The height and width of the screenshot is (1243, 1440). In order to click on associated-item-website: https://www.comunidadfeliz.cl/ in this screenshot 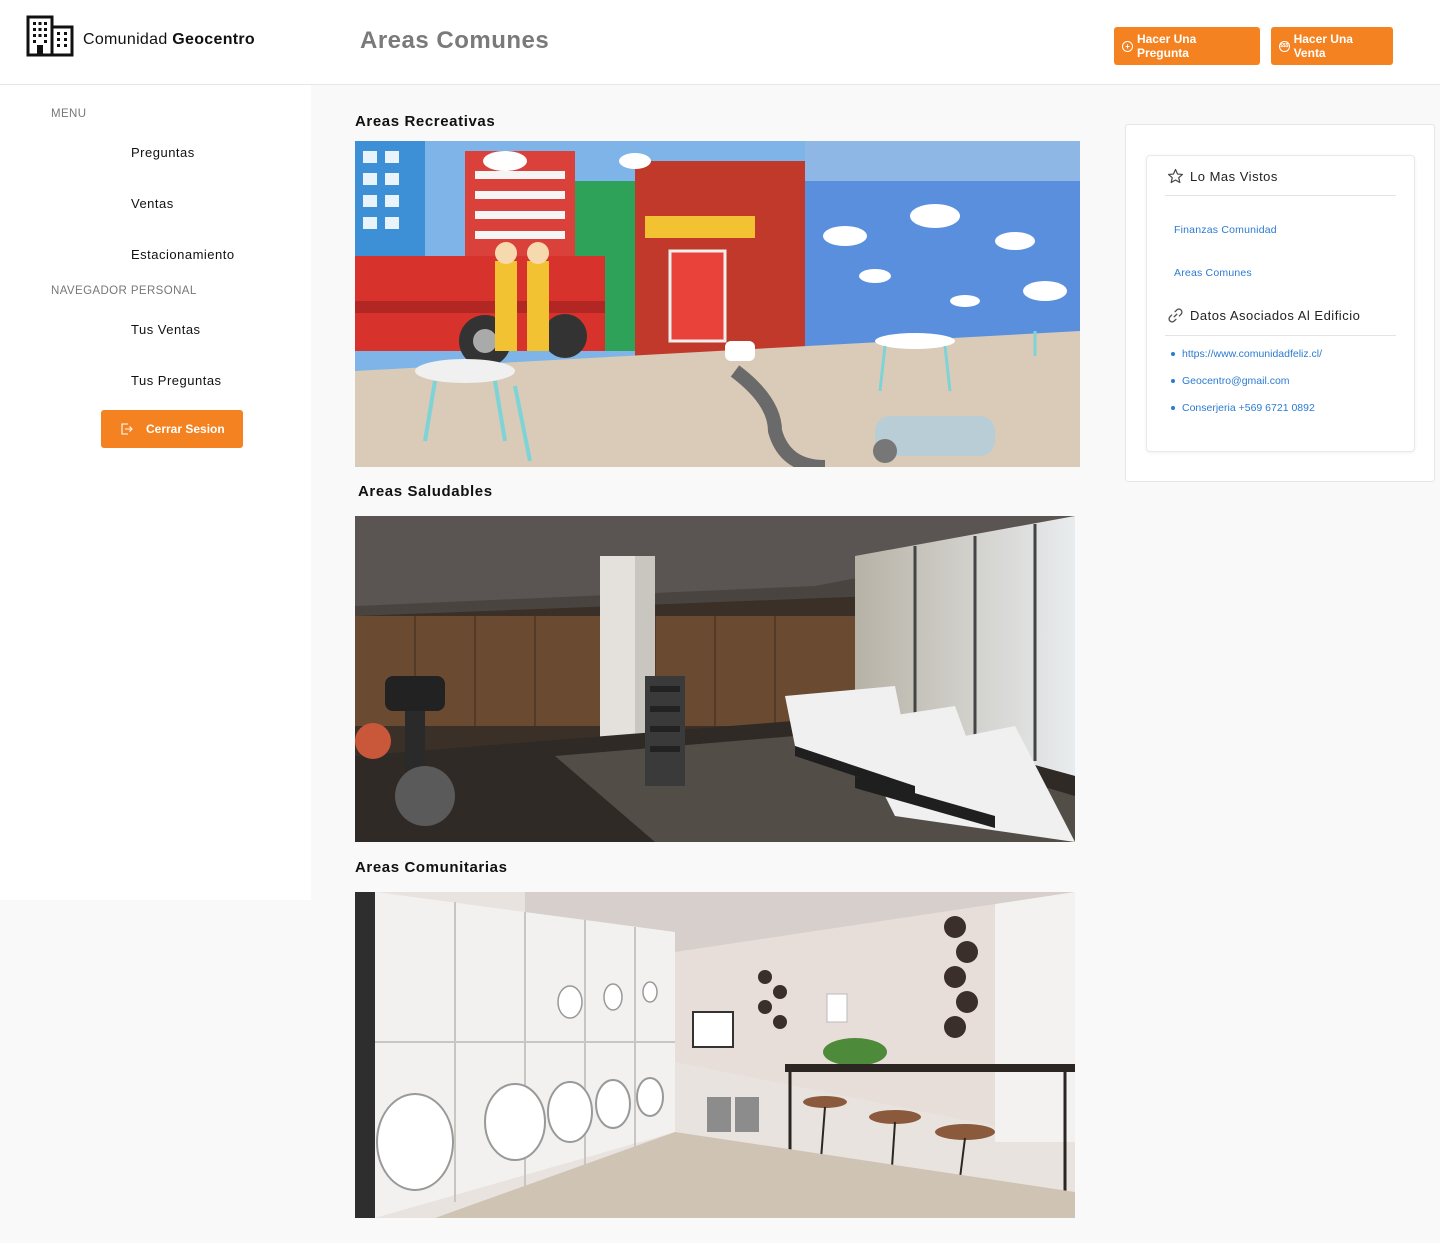, I will do `click(1246, 354)`.